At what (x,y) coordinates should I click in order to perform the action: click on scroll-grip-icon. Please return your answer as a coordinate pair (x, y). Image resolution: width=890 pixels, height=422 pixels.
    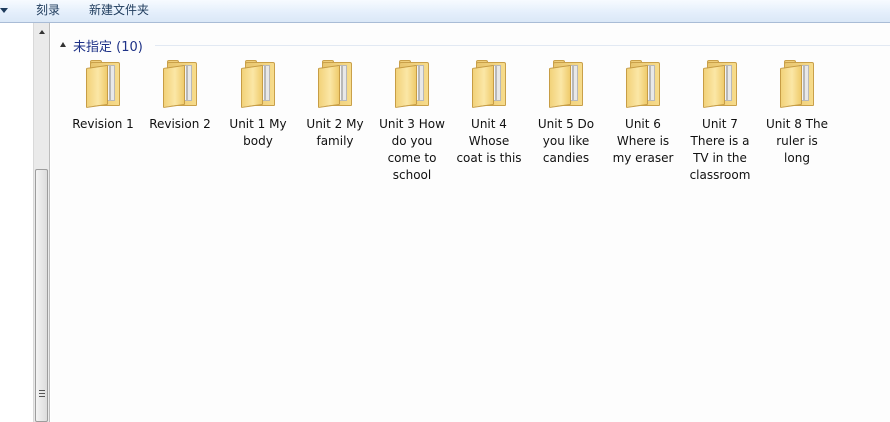
    Looking at the image, I should click on (42, 393).